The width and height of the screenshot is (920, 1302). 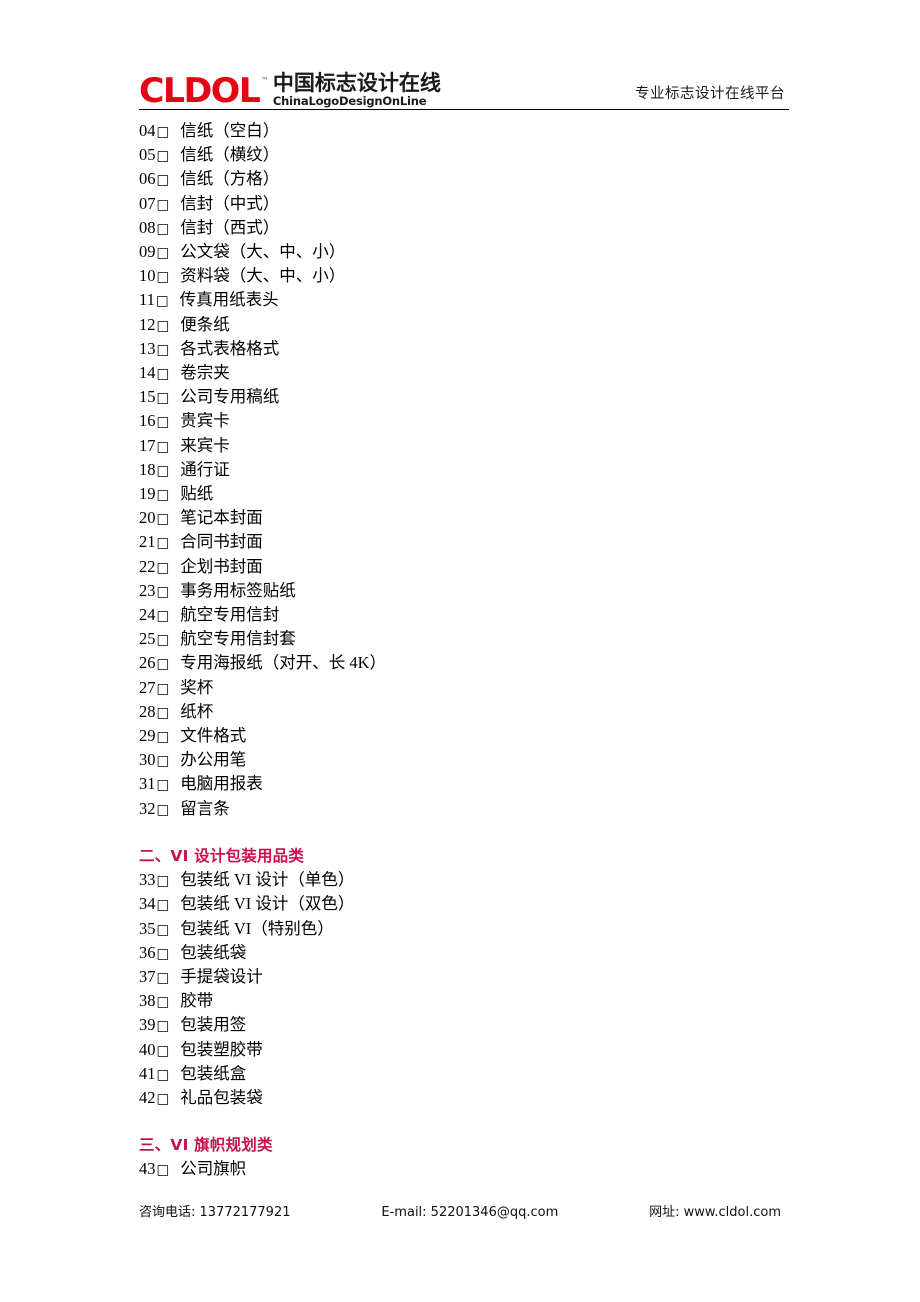 What do you see at coordinates (464, 953) in the screenshot?
I see `list-item: 36 □ 包装纸袋` at bounding box center [464, 953].